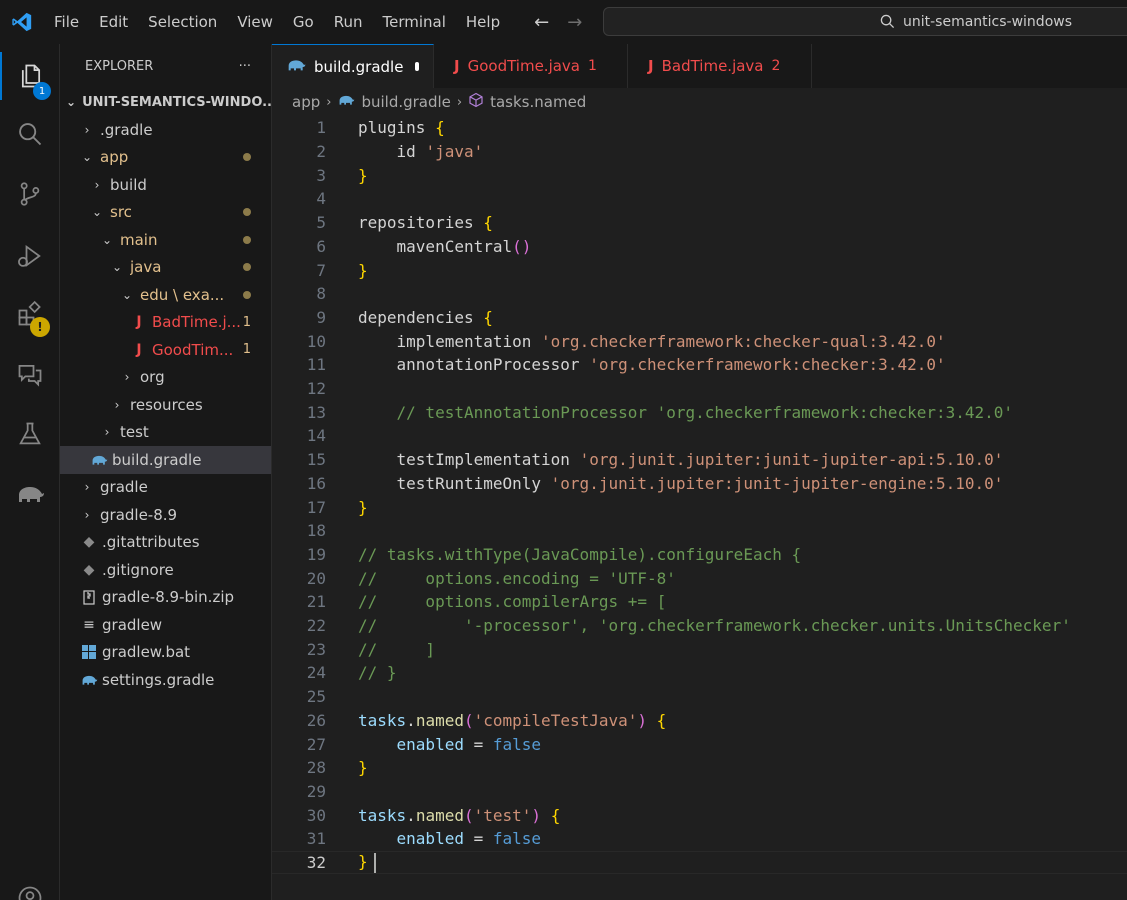 The image size is (1127, 900). Describe the element at coordinates (699, 389) in the screenshot. I see `code-line: 12` at that location.